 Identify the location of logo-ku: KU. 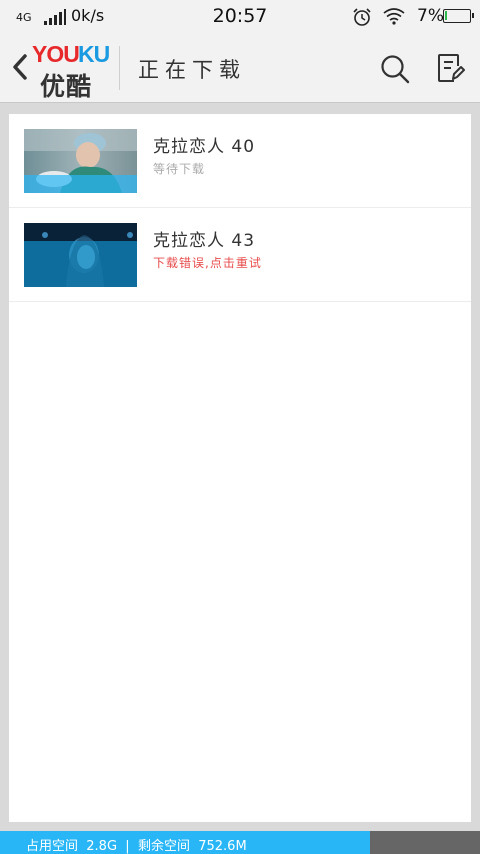
(94, 54).